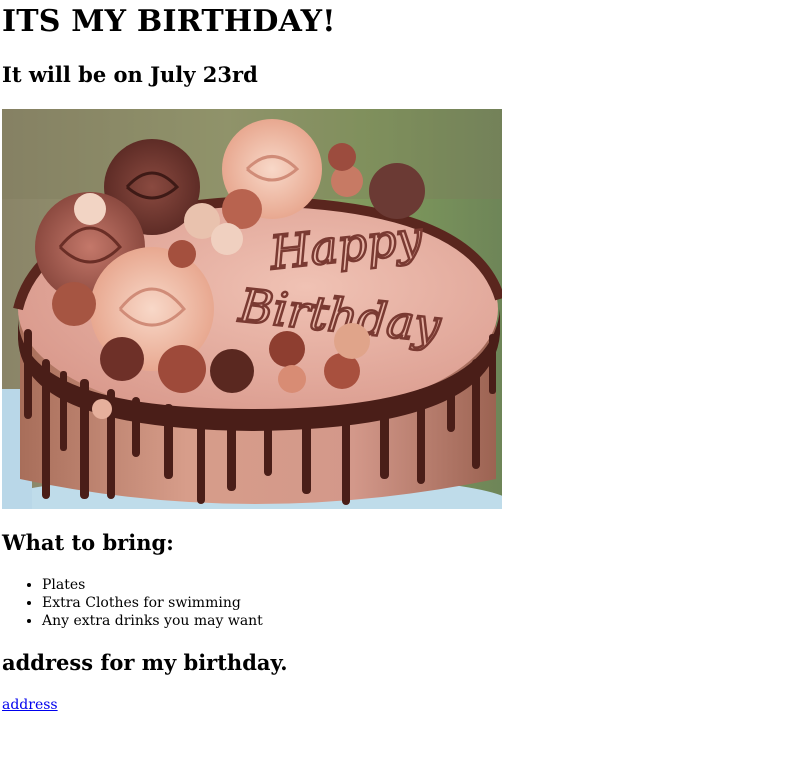 The height and width of the screenshot is (764, 786). Describe the element at coordinates (152, 603) in the screenshot. I see `list-item: Extra Clothes for swimming` at that location.